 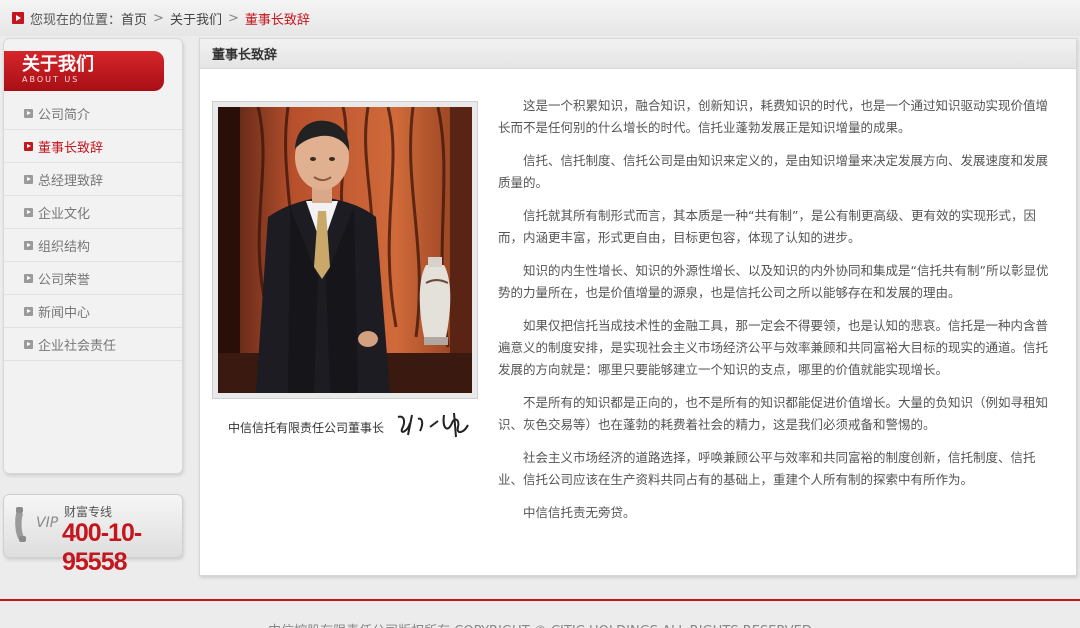 I want to click on breadcrumb-current: 董事长致辞, so click(x=277, y=20).